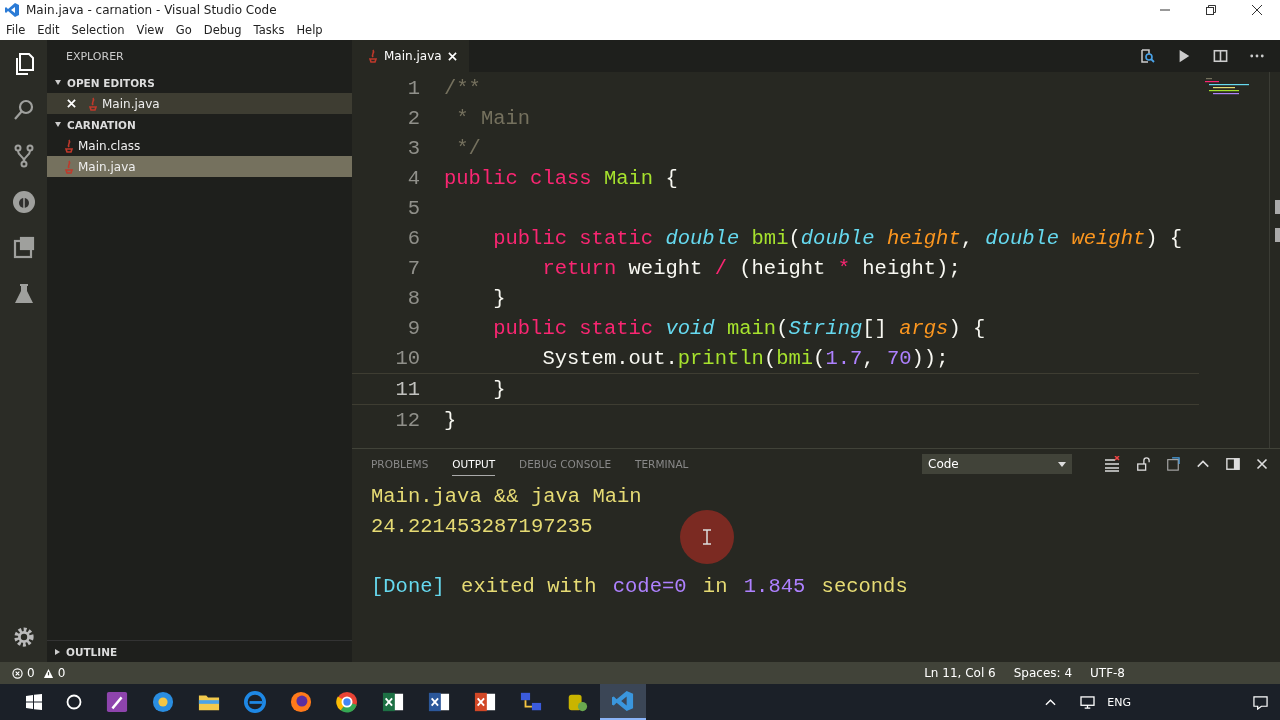 The height and width of the screenshot is (720, 1280). Describe the element at coordinates (400, 464) in the screenshot. I see `panel-tab: PROBLEMS` at that location.